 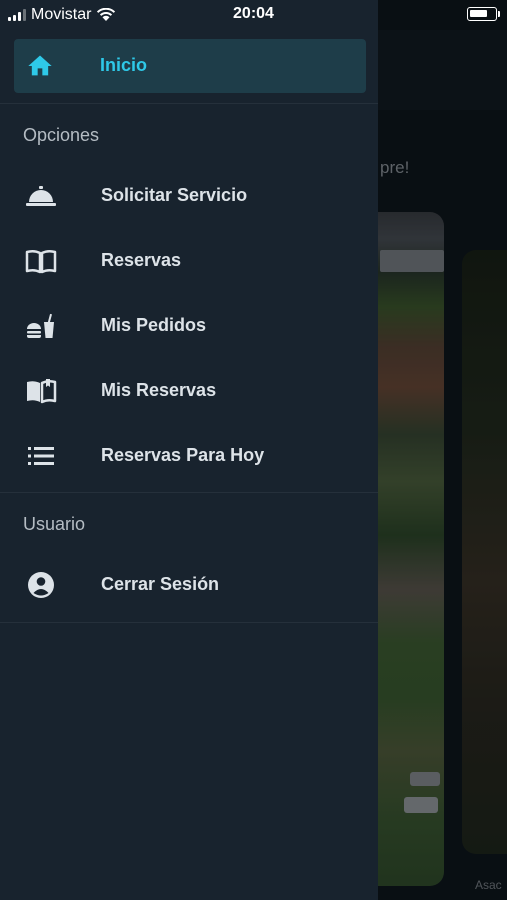 What do you see at coordinates (41, 261) in the screenshot?
I see `book-open-icon` at bounding box center [41, 261].